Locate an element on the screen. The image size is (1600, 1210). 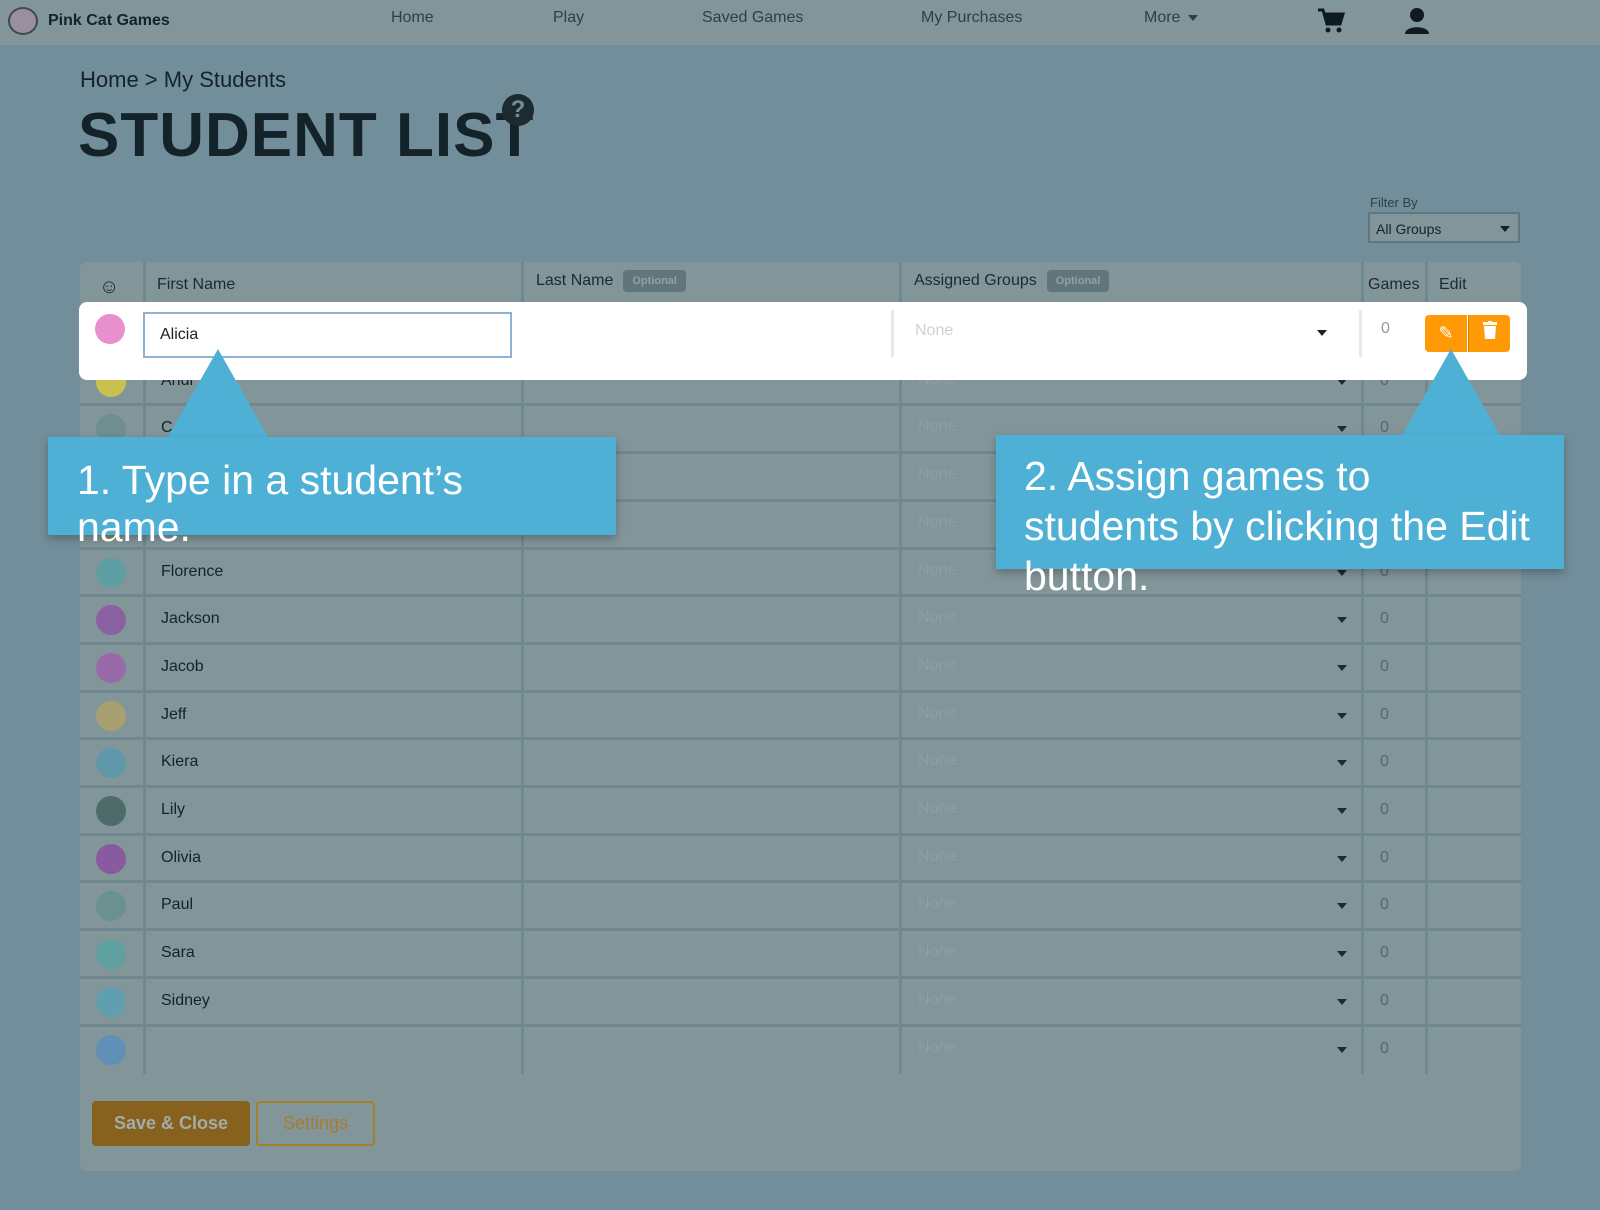
first-name: Kiera is located at coordinates (179, 762).